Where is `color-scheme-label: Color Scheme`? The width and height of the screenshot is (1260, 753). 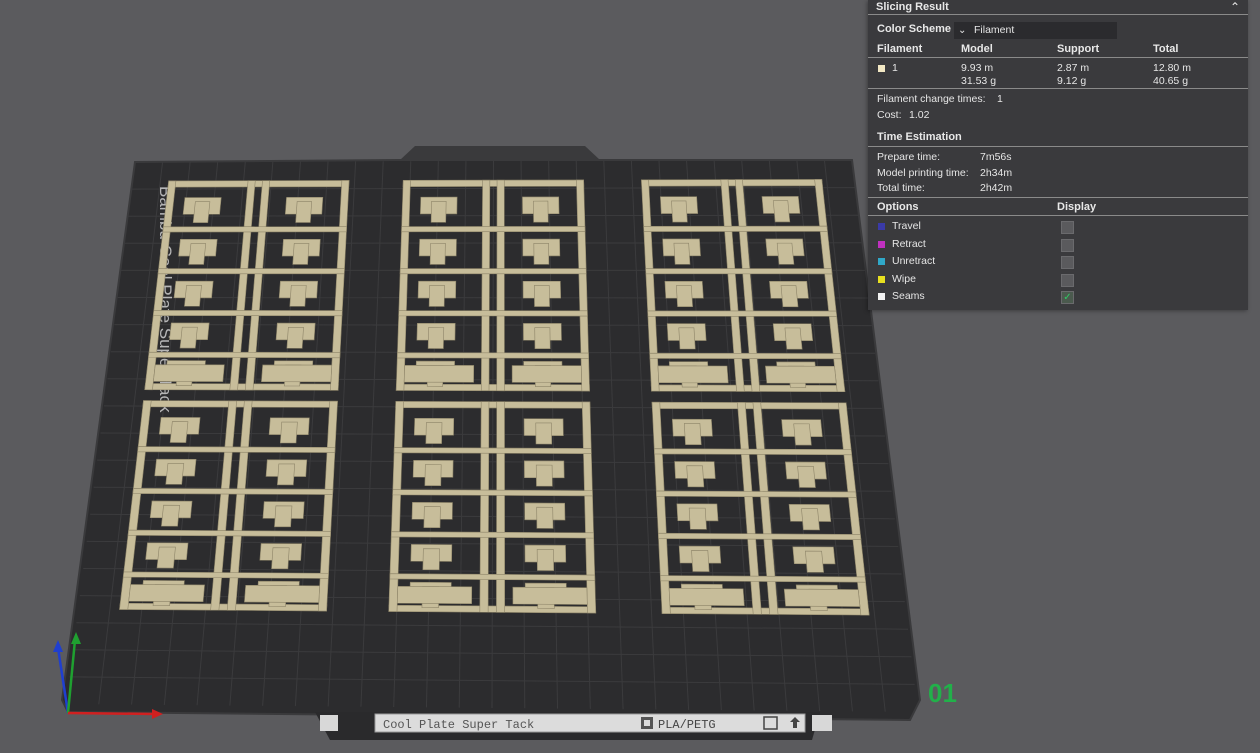
color-scheme-label: Color Scheme is located at coordinates (914, 29).